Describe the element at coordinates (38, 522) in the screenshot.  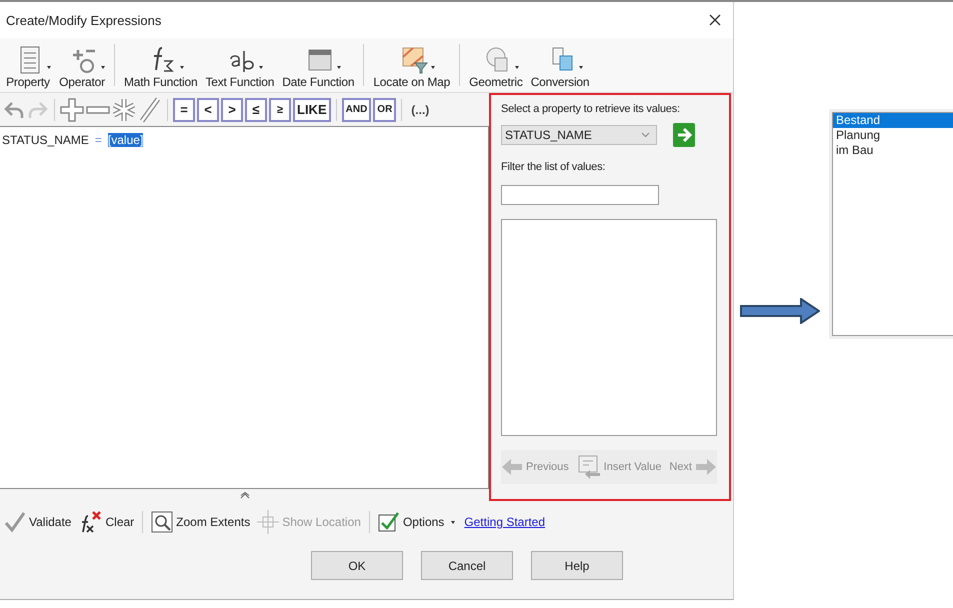
I see `toolbar-button: Validate` at that location.